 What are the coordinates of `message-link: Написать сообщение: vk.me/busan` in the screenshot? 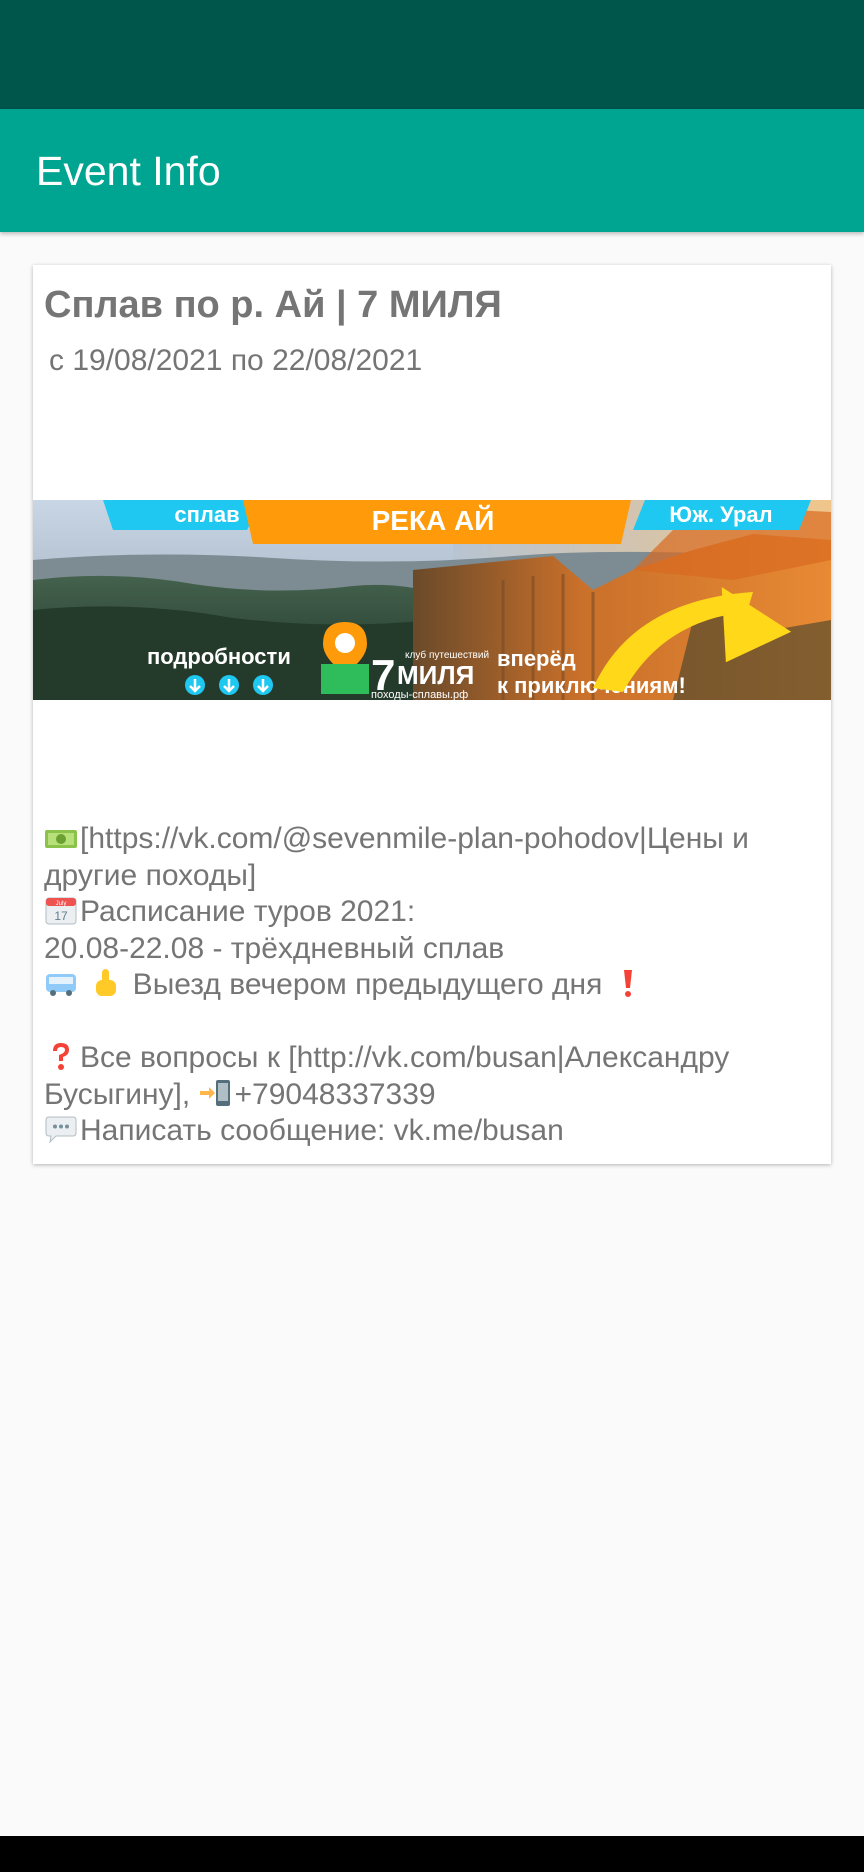 It's located at (322, 1130).